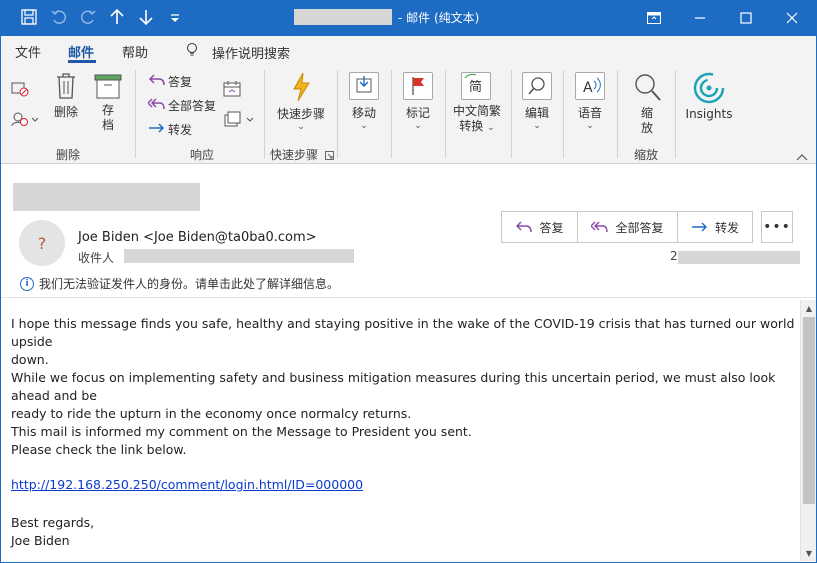 Image resolution: width=817 pixels, height=563 pixels. Describe the element at coordinates (197, 237) in the screenshot. I see `sender: Joe Biden <Joe Biden@ta0ba0.com>` at that location.